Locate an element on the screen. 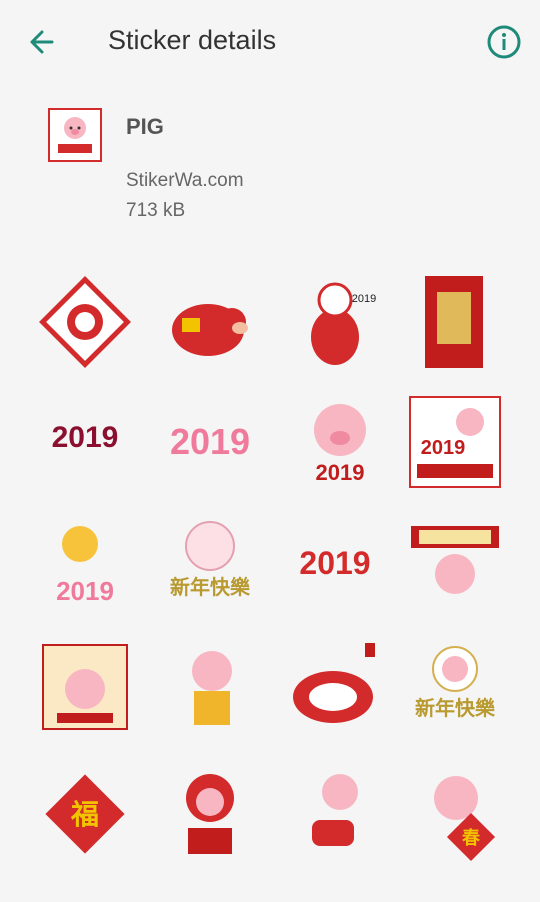 This screenshot has width=540, height=902. pack-size: 713 kB is located at coordinates (156, 210).